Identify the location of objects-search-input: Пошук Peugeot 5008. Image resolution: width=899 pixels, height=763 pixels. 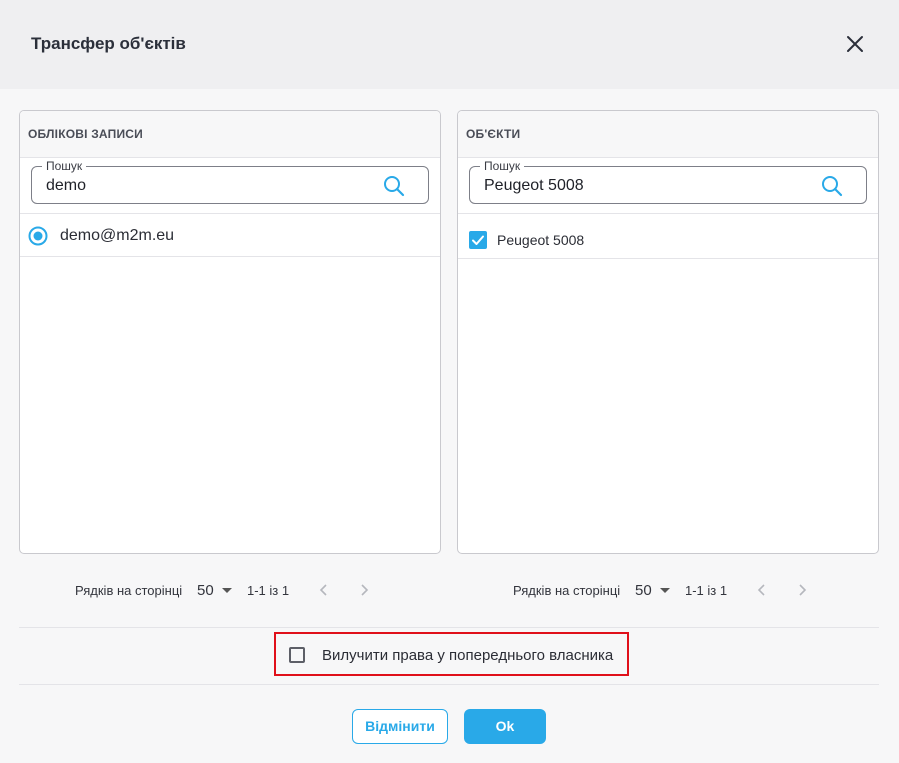
(668, 181).